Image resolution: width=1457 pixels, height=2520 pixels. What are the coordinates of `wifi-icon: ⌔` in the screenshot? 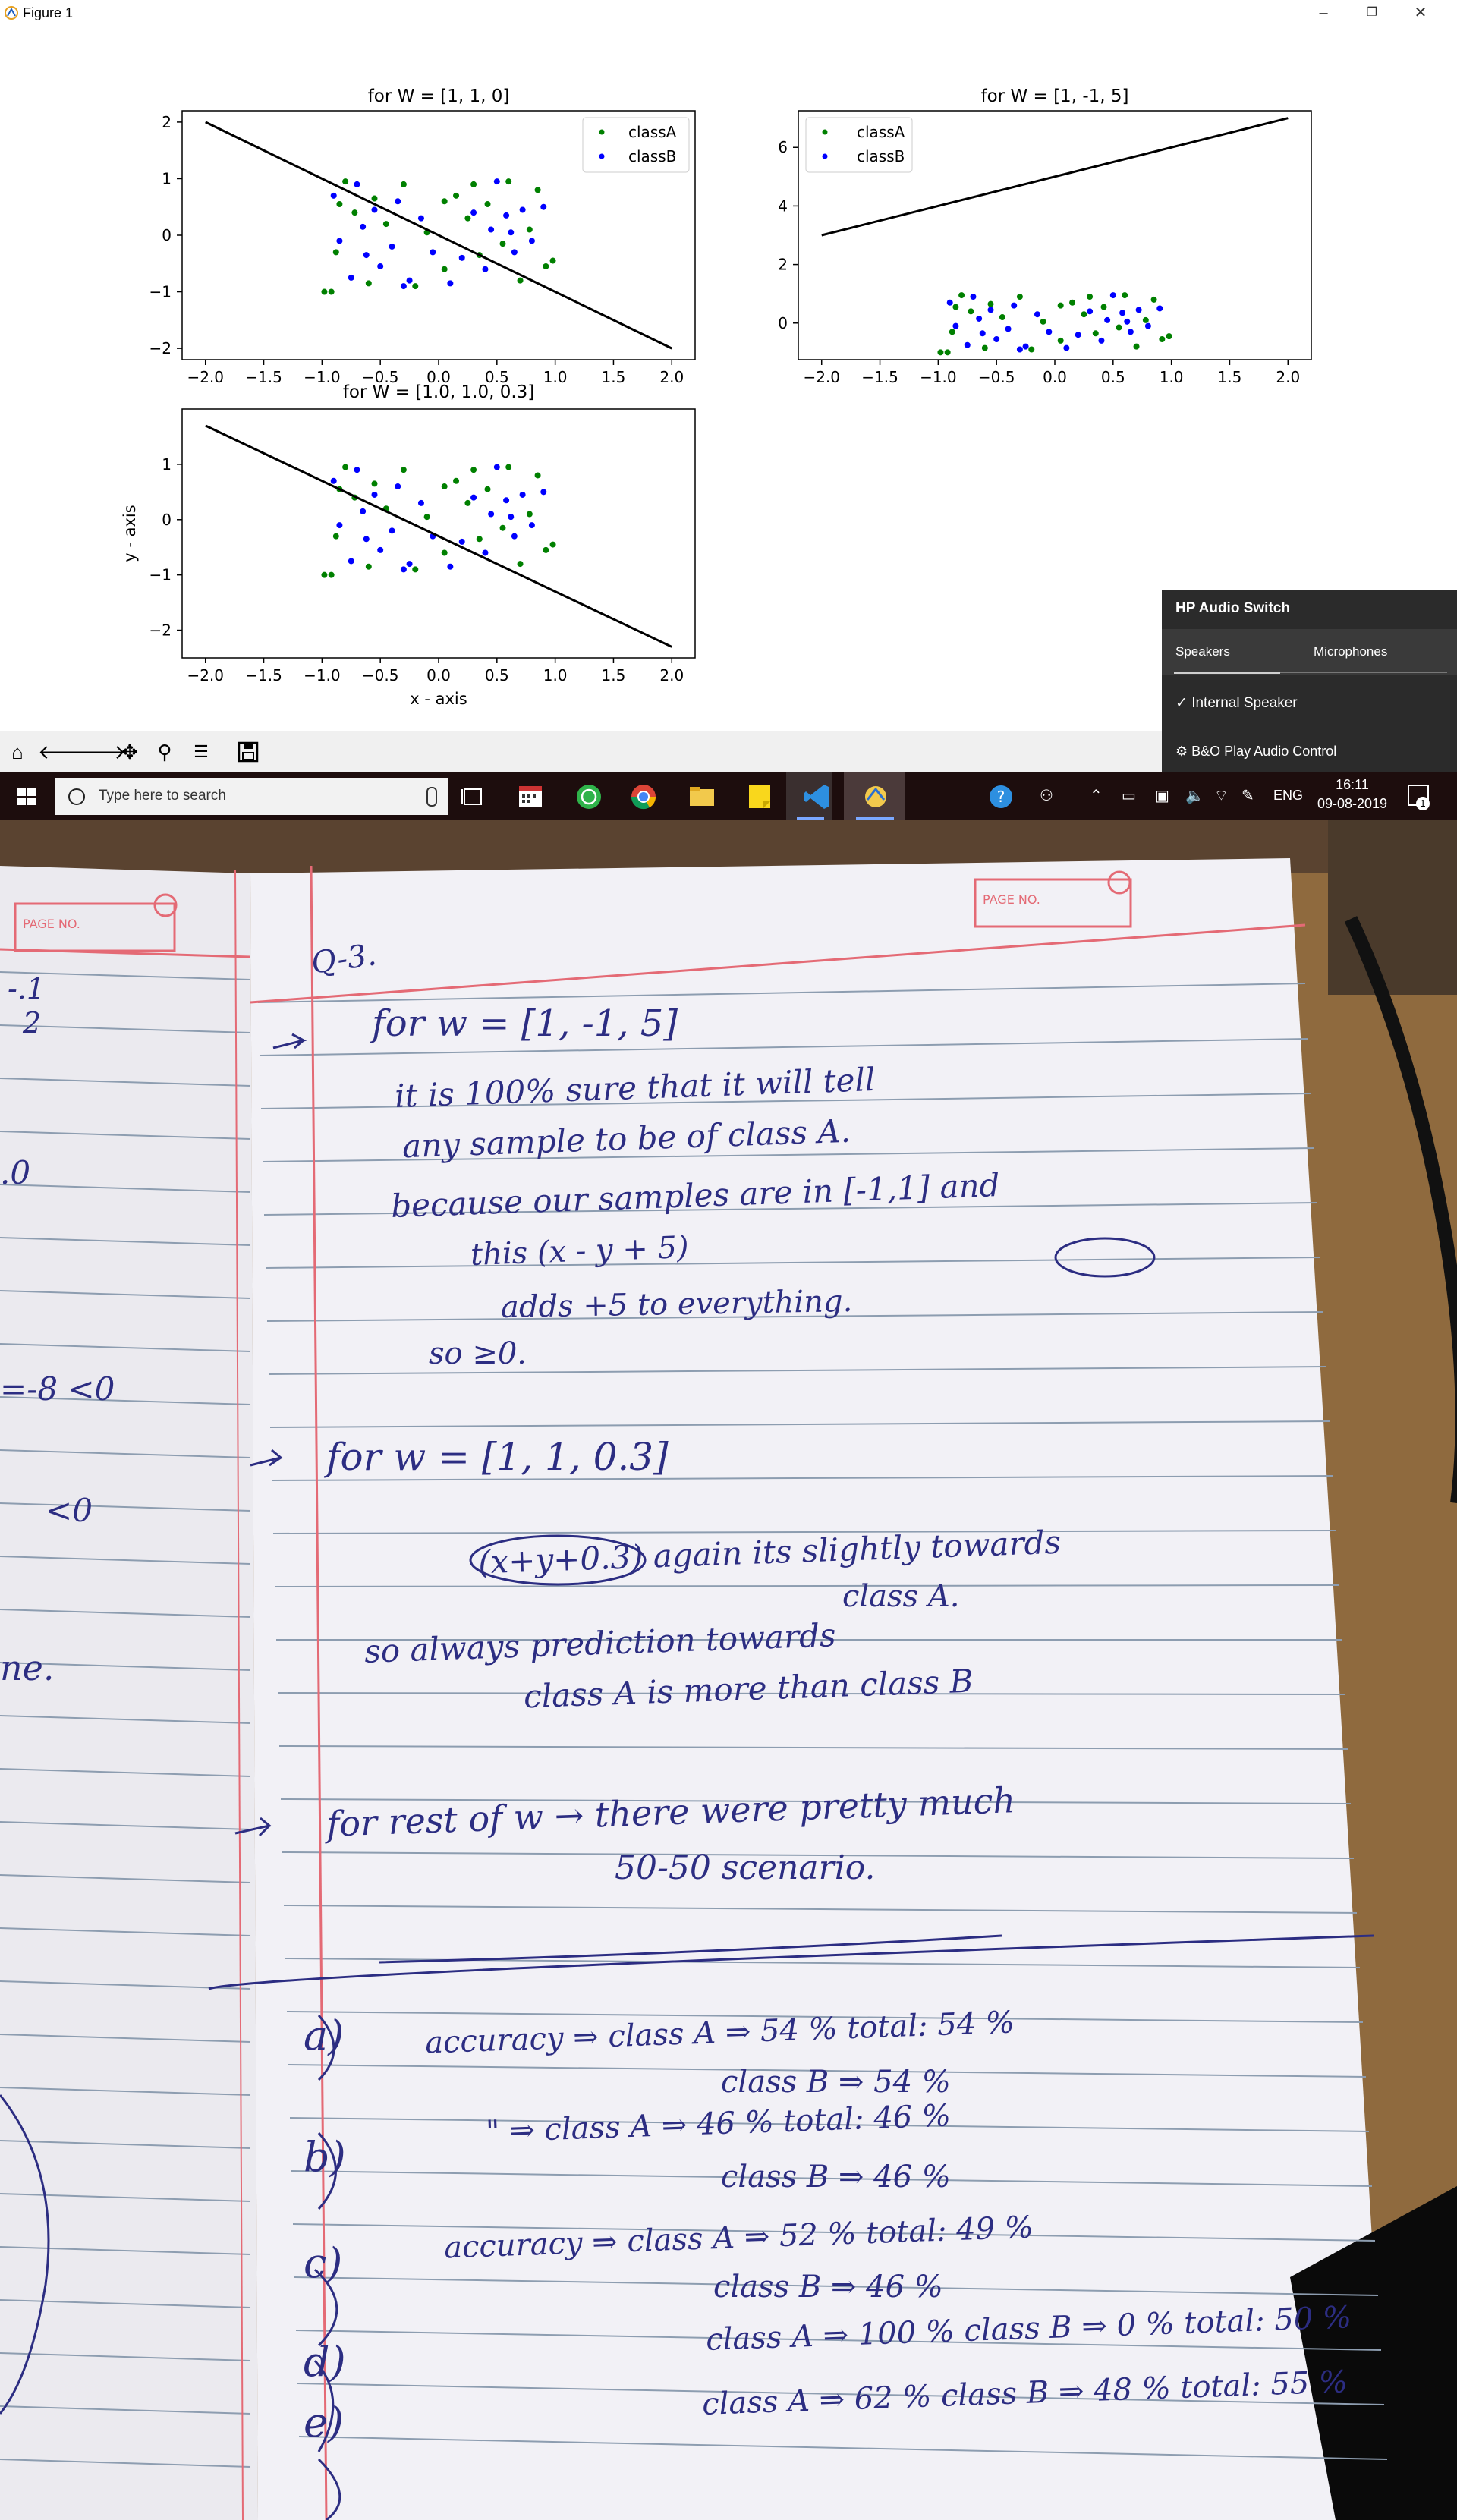 It's located at (1221, 796).